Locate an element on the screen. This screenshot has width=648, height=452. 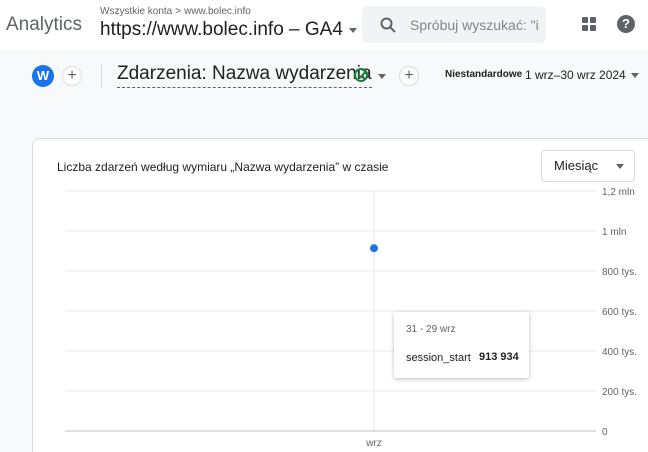
breadcrumb: Wszystkie konta > www.bolec.info is located at coordinates (228, 11).